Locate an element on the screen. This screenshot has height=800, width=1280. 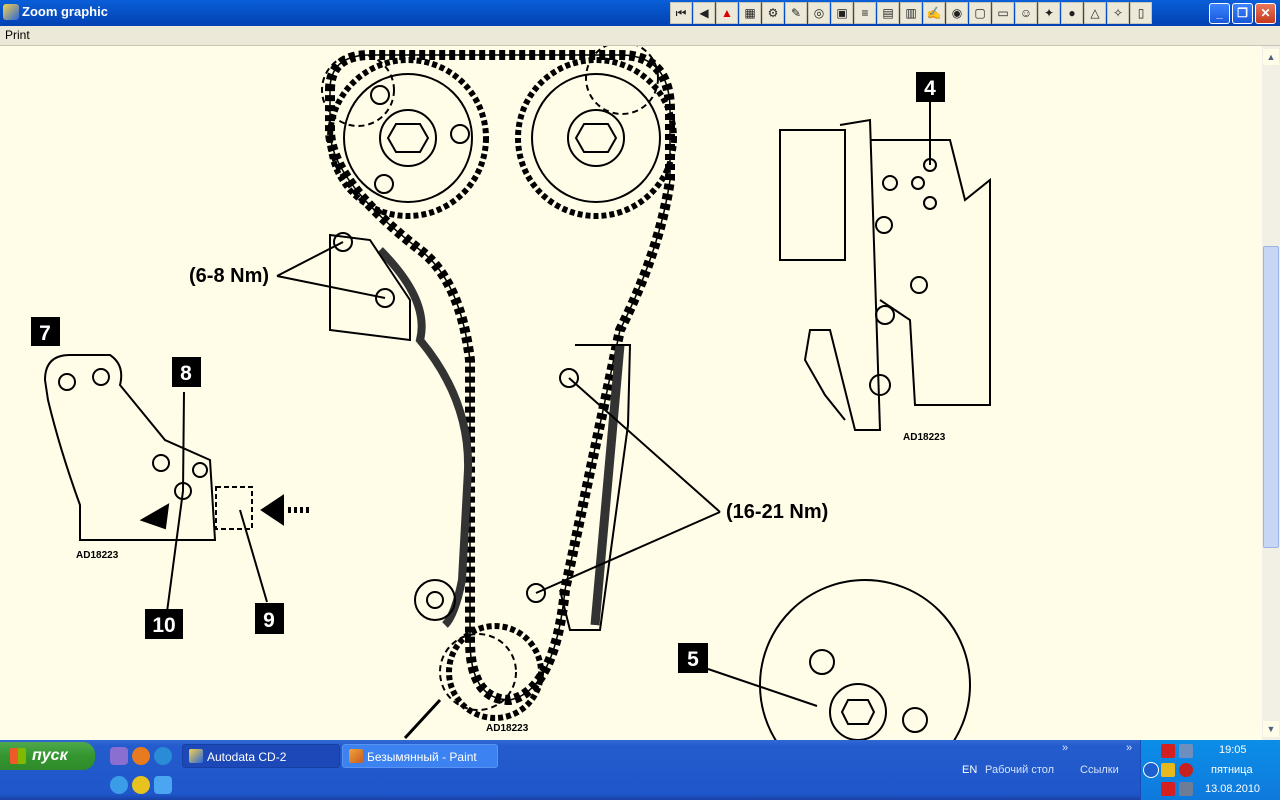
ref-code-bottom: AD18223 is located at coordinates (507, 728).